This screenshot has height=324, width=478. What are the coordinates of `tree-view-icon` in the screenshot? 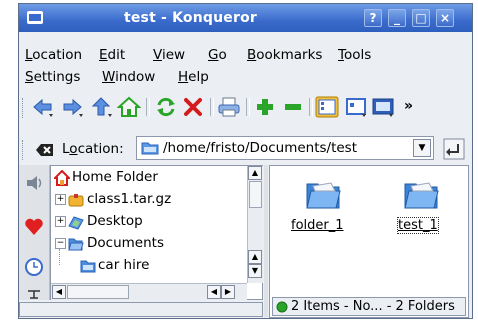 It's located at (356, 107).